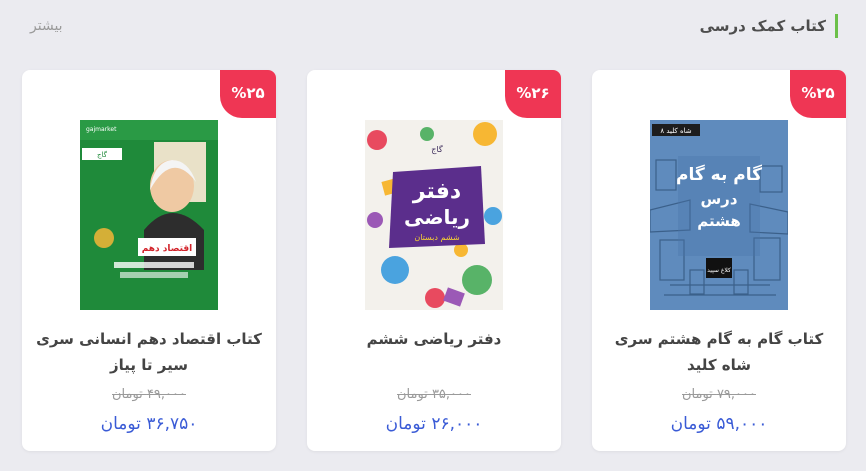 This screenshot has height=471, width=866. What do you see at coordinates (719, 394) in the screenshot?
I see `old-price: ۷۹,۰۰۰ تومان` at bounding box center [719, 394].